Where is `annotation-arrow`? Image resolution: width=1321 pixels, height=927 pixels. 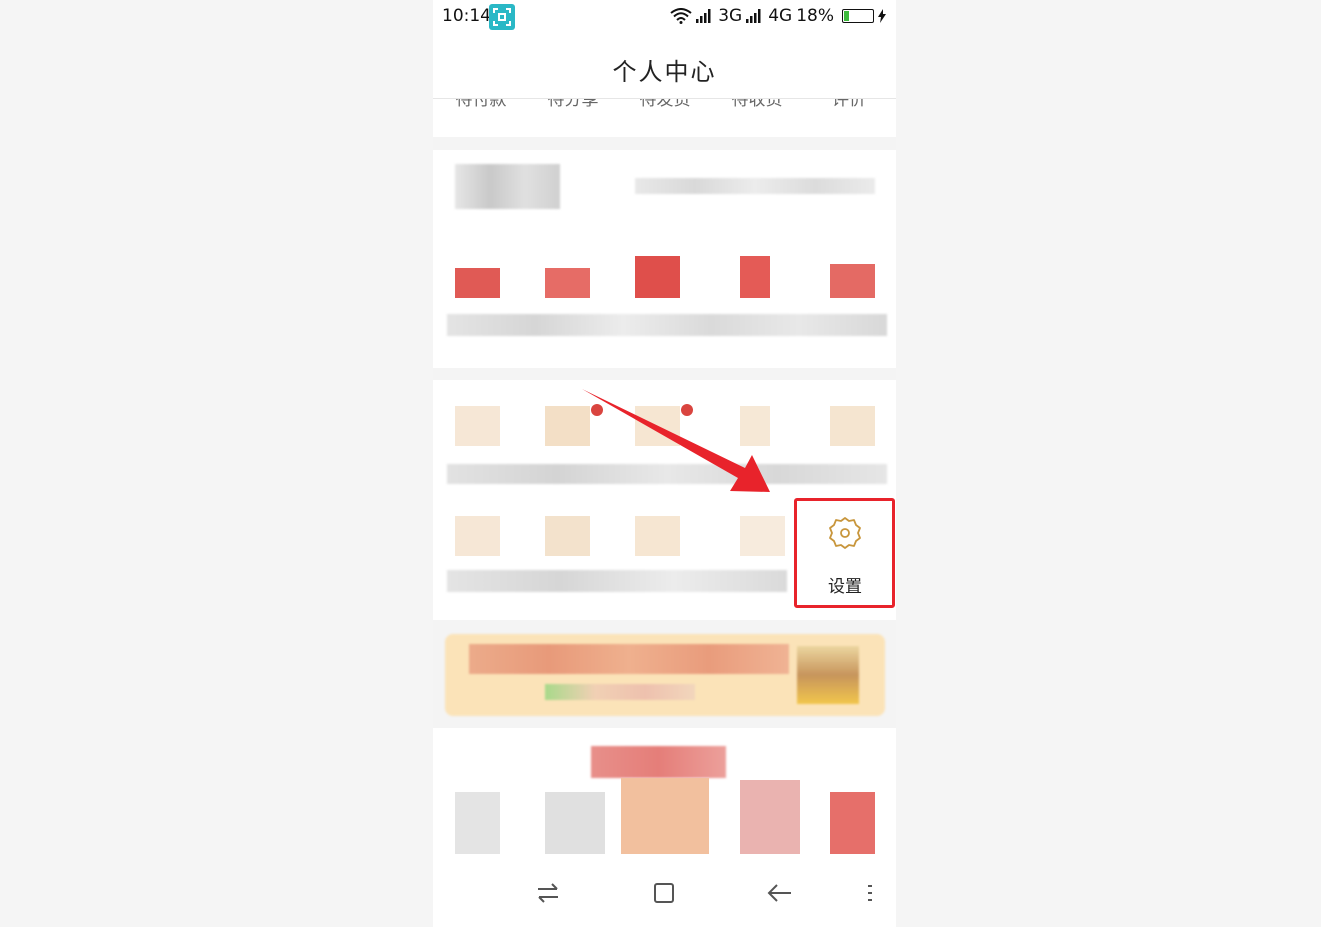 annotation-arrow is located at coordinates (676, 440).